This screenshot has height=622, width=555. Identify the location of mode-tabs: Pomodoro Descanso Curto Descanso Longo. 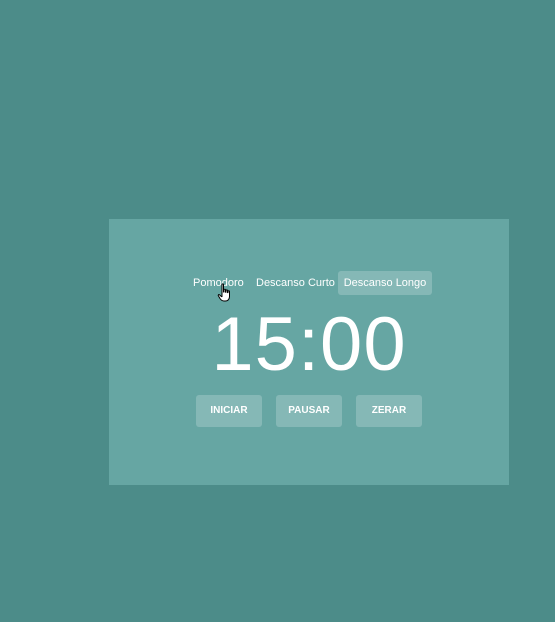
(309, 283).